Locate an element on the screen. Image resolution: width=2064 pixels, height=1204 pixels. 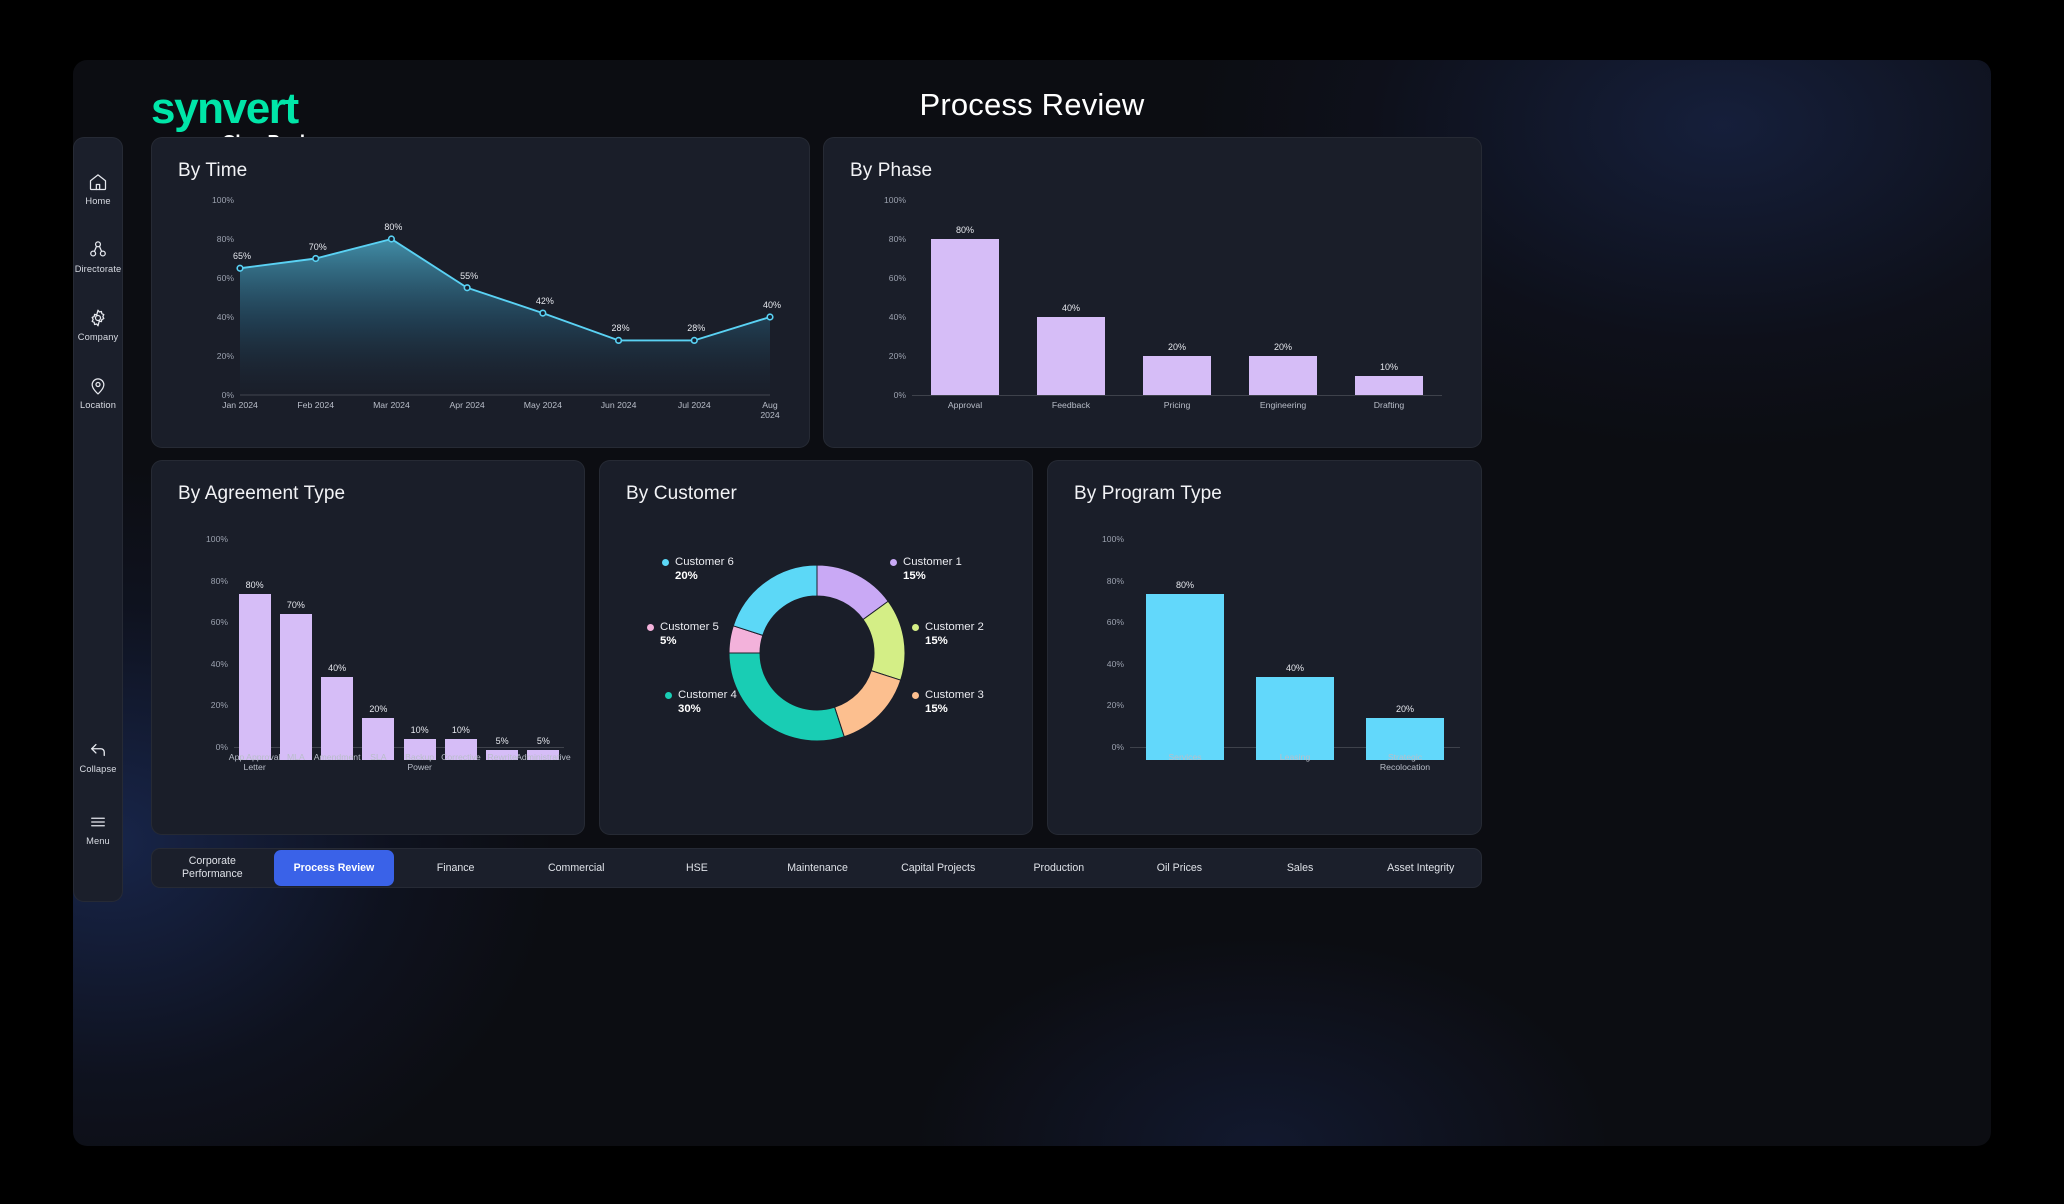
bar-chart-by-program-type: 80% 40% 20% is located at coordinates (1295, 649).